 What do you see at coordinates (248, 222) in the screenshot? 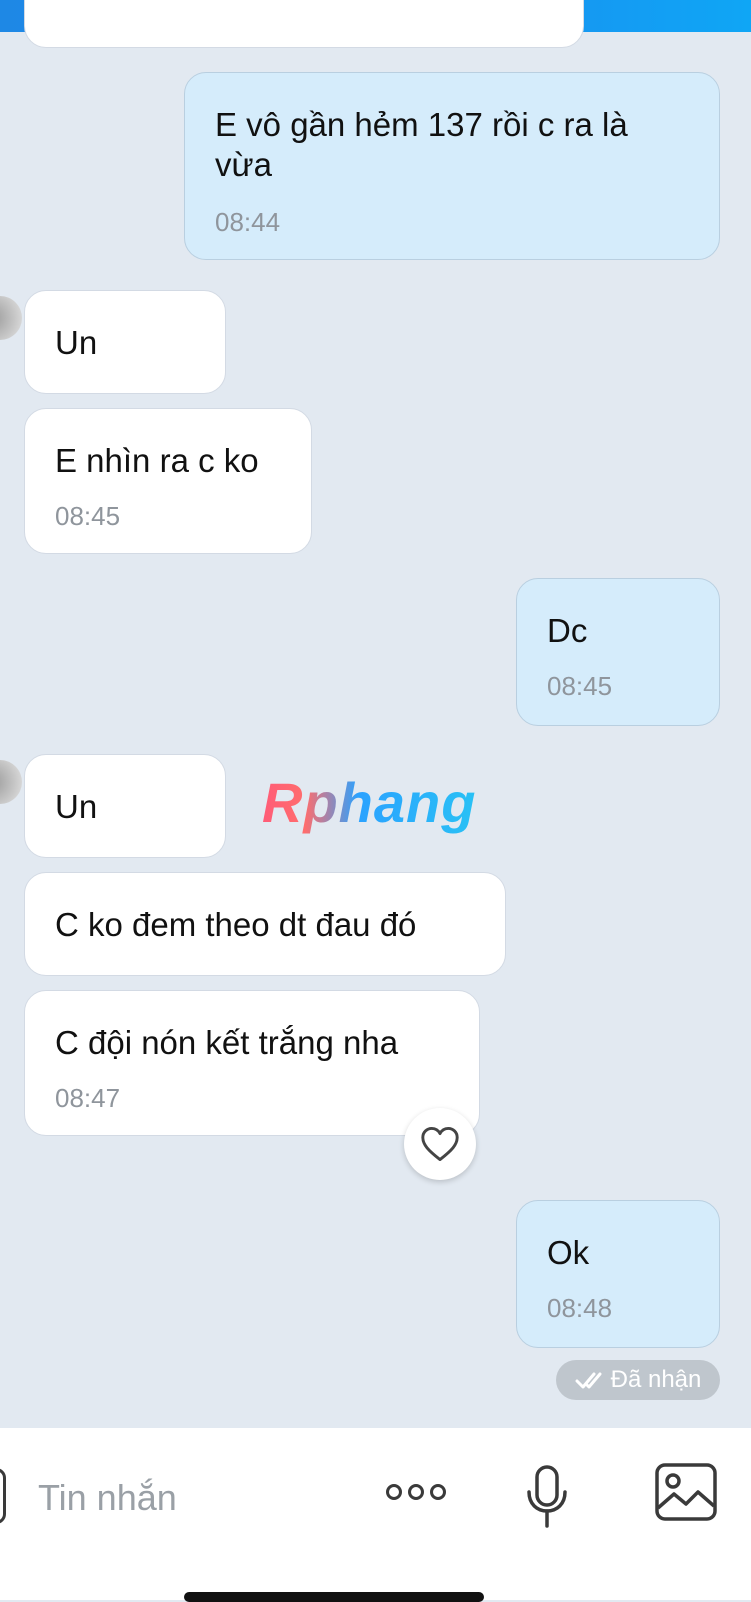
I see `message-time: 08:44` at bounding box center [248, 222].